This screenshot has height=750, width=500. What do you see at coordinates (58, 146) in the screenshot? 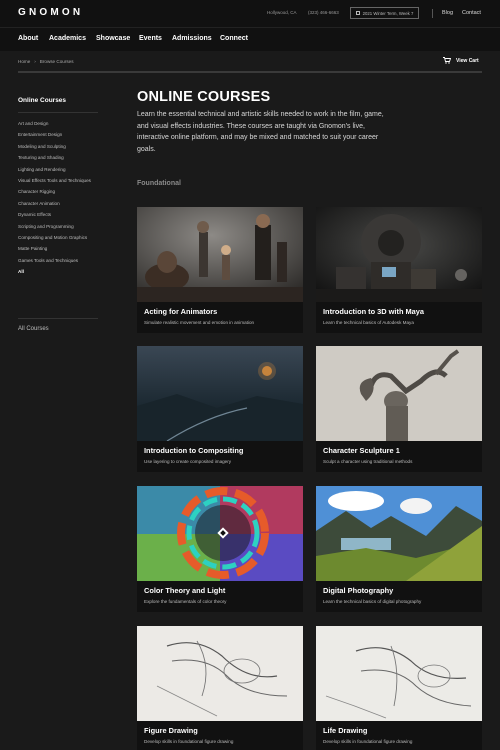
I see `sidebar-item-modeling-and-sculpting: Modeling and Sculpting` at bounding box center [58, 146].